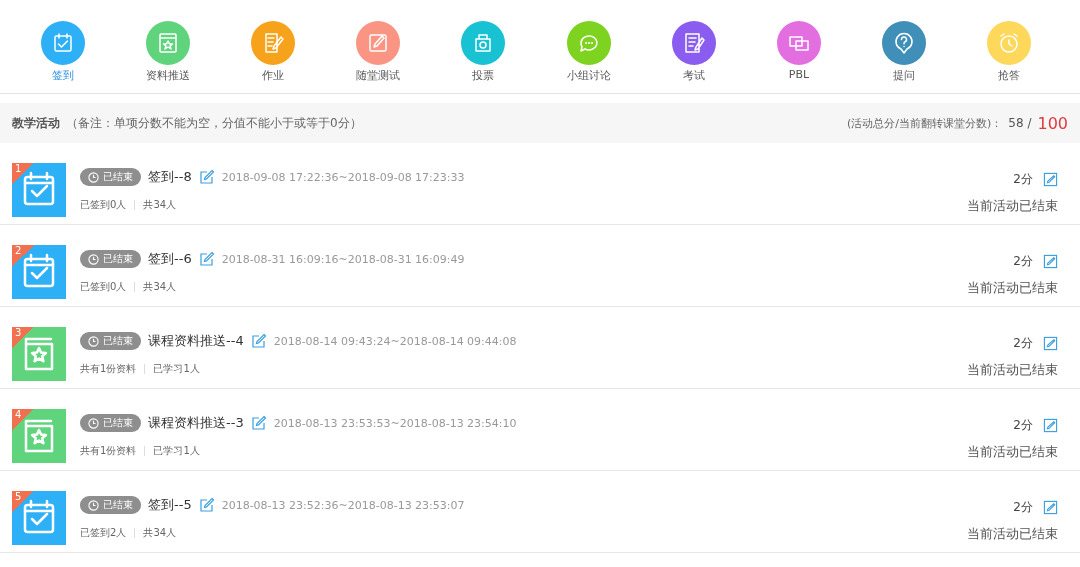 The image size is (1080, 567). Describe the element at coordinates (904, 43) in the screenshot. I see `question-bubble-icon` at that location.